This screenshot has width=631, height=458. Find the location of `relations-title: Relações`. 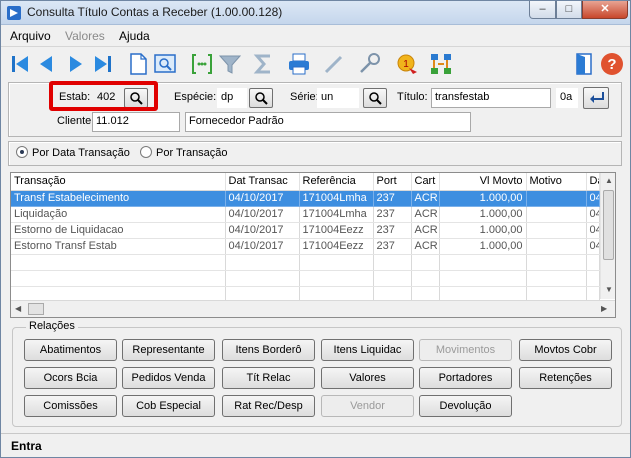

relations-title: Relações is located at coordinates (52, 326).